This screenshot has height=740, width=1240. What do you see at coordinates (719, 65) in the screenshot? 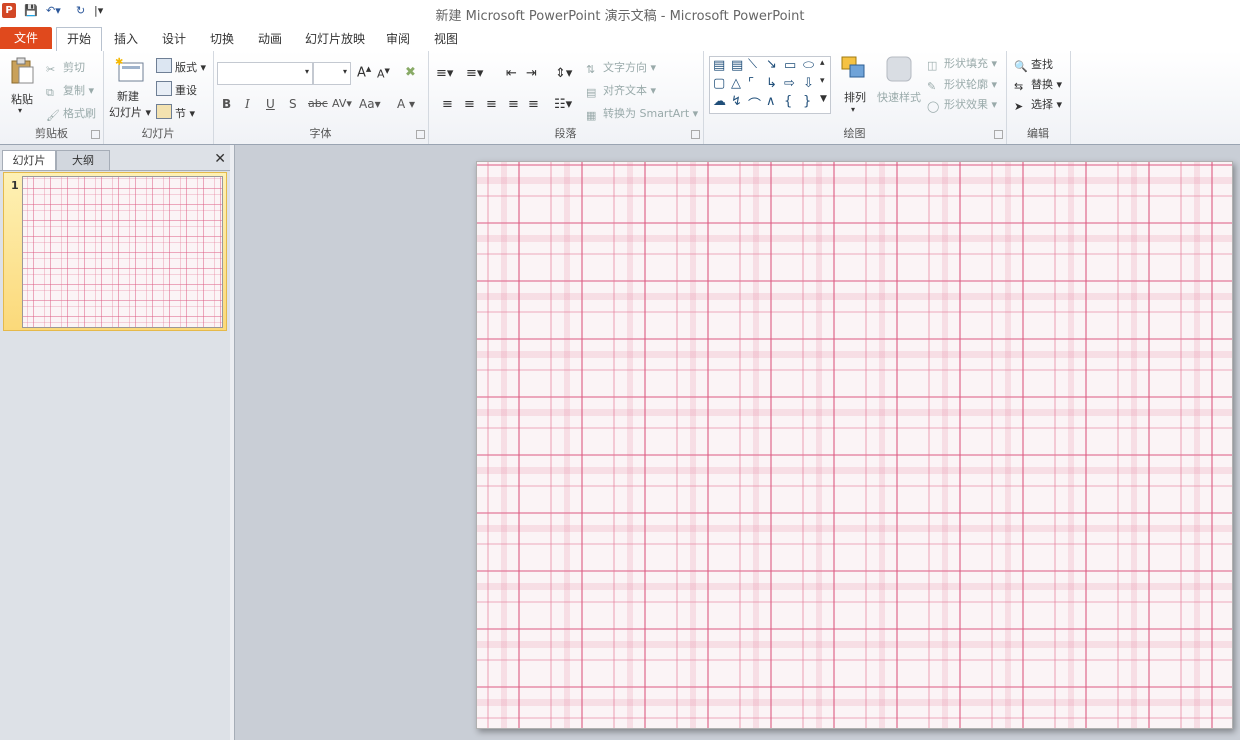
I see `textbox-shape-icon: ▤` at bounding box center [719, 65].